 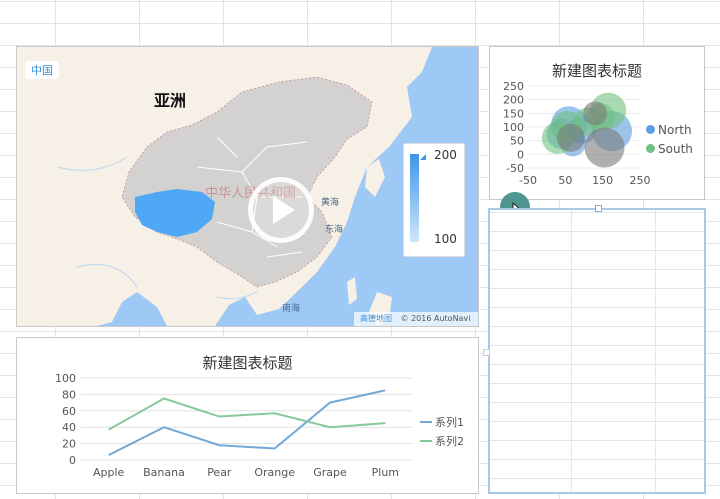 I want to click on x-tick-label: Apple, so click(x=109, y=472).